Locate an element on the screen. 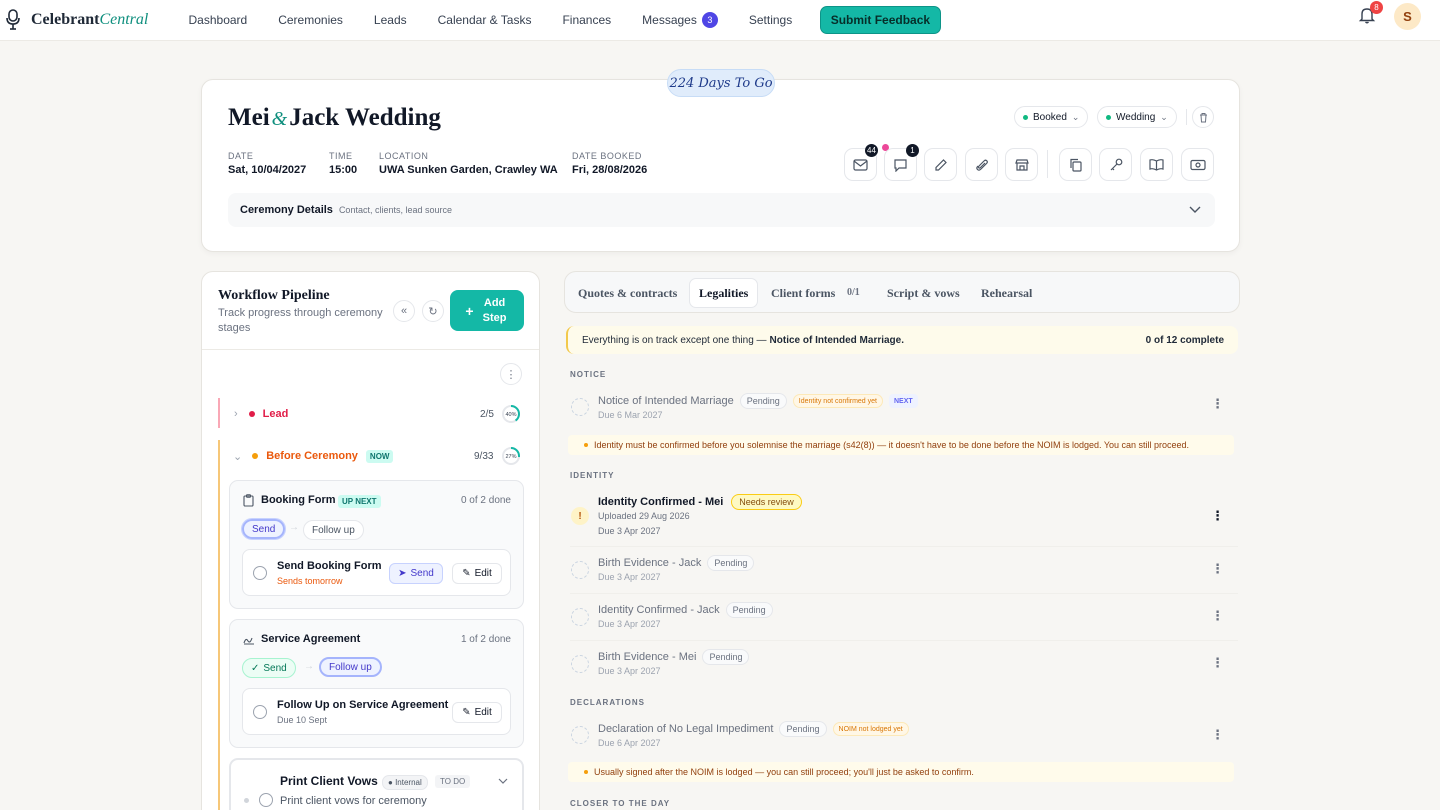 This screenshot has width=1440, height=810. nav-settings: Settings is located at coordinates (770, 20).